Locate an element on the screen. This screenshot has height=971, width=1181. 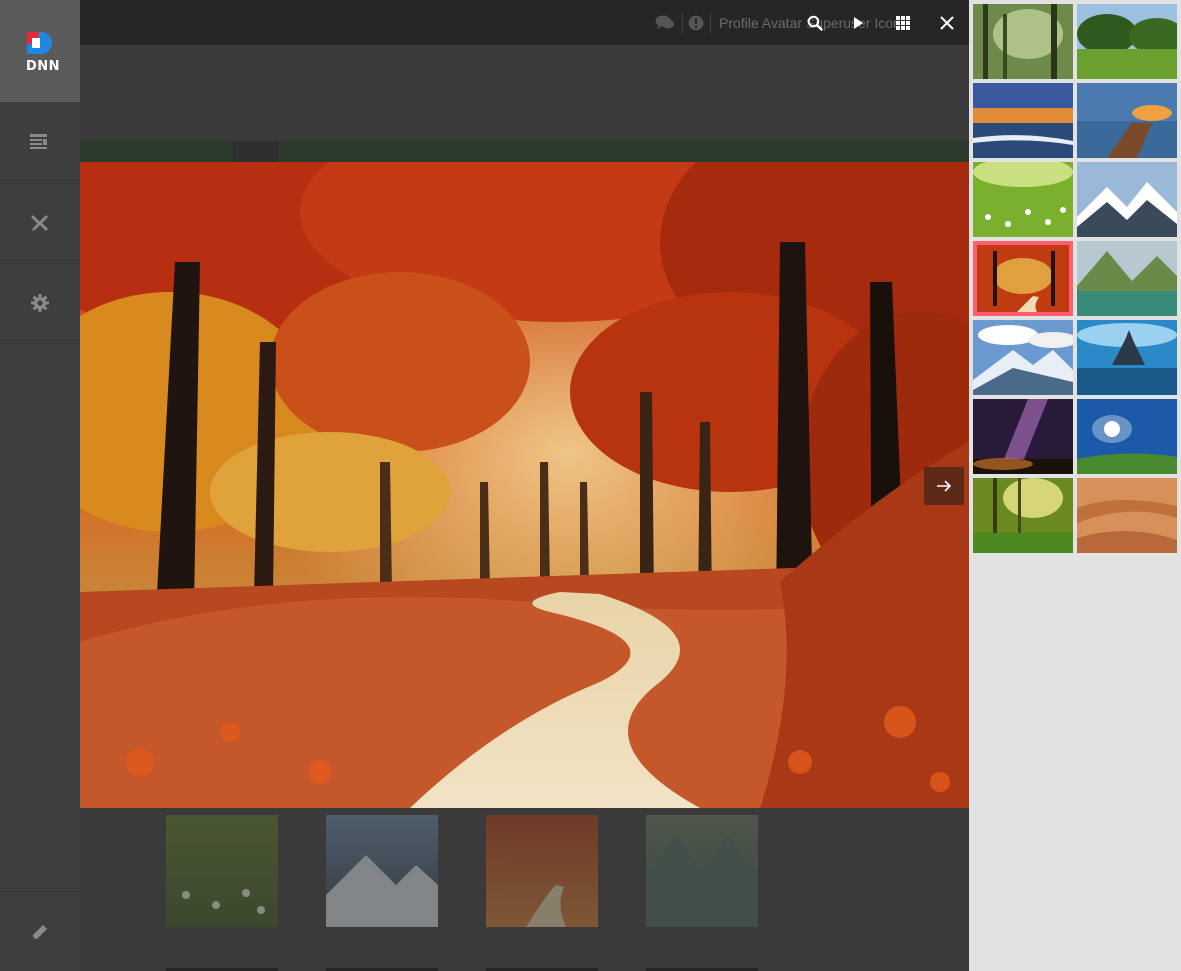
thumbnail-sun-over-hills is located at coordinates (1127, 436).